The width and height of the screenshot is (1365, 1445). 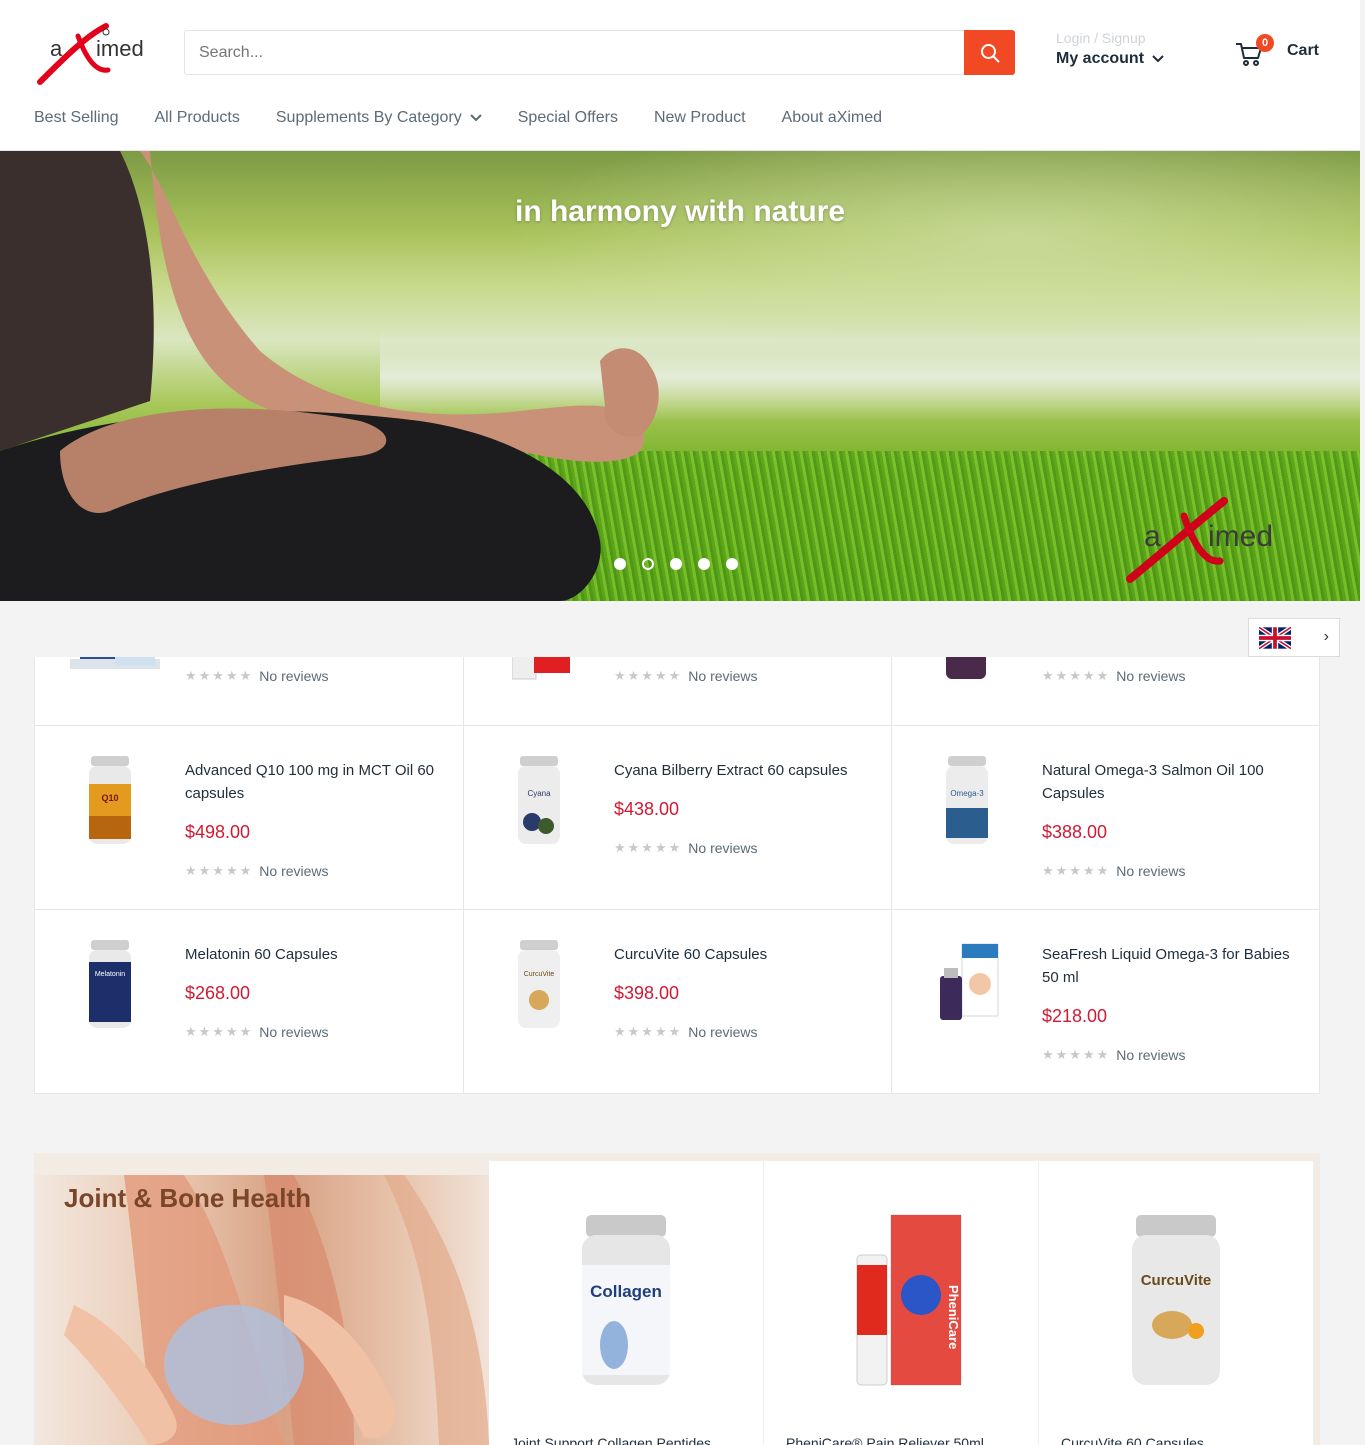 What do you see at coordinates (678, 691) in the screenshot?
I see `product-card-partial-2: ★★★★★ No reviews` at bounding box center [678, 691].